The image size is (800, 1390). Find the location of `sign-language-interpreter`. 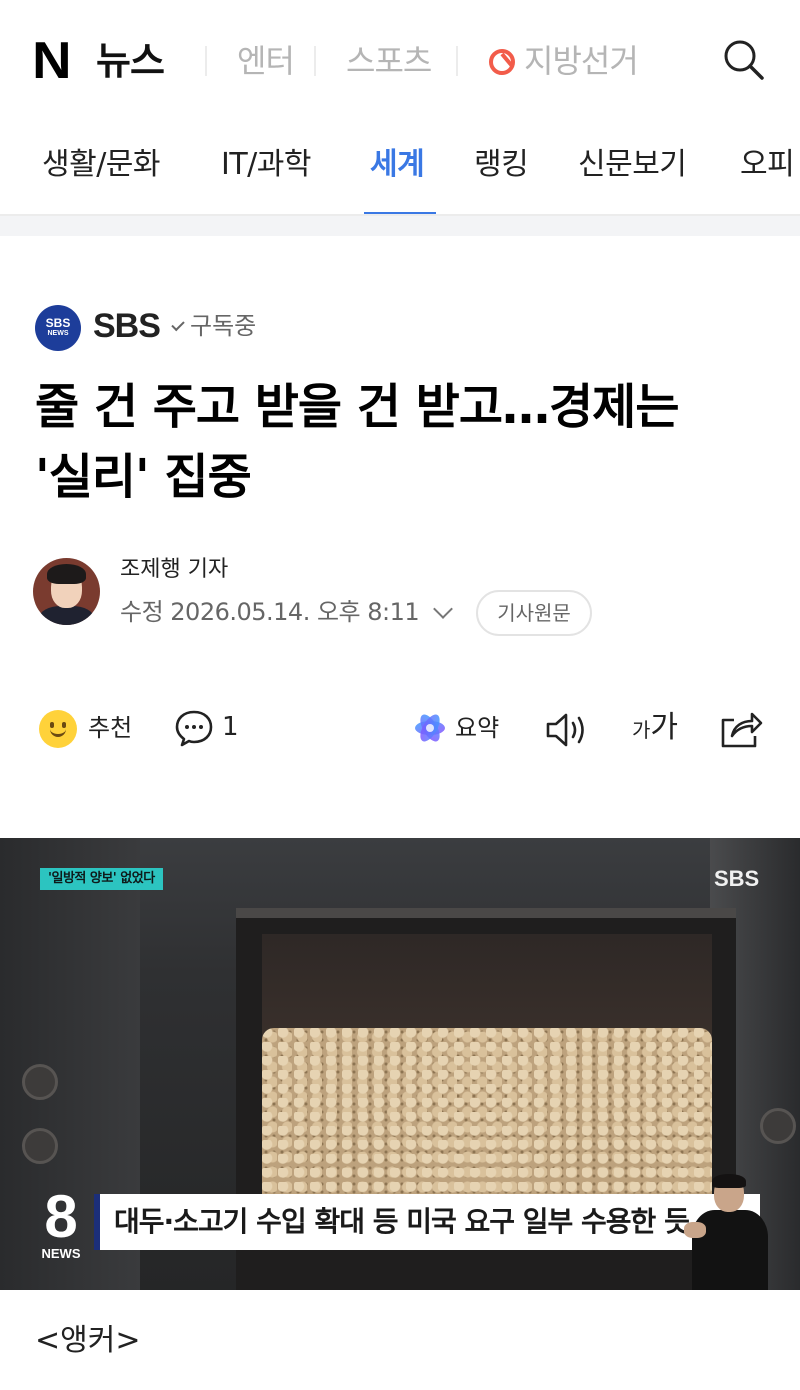

sign-language-interpreter is located at coordinates (729, 1232).